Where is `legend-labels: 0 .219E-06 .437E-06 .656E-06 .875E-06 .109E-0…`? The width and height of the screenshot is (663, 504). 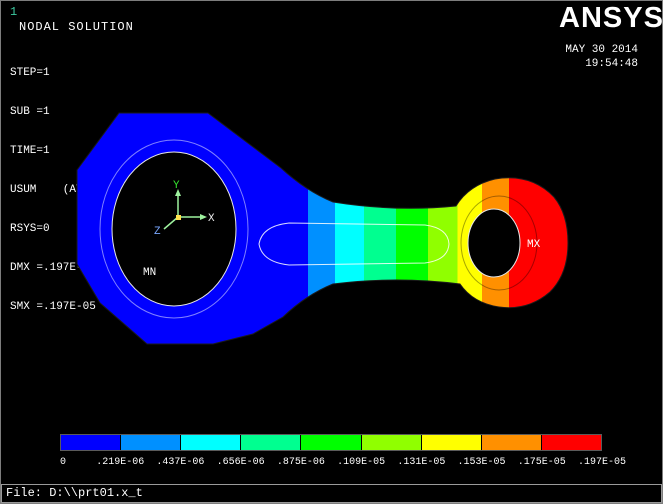
legend-labels: 0 .219E-06 .437E-06 .656E-06 .875E-06 .109E-0… is located at coordinates (343, 463).